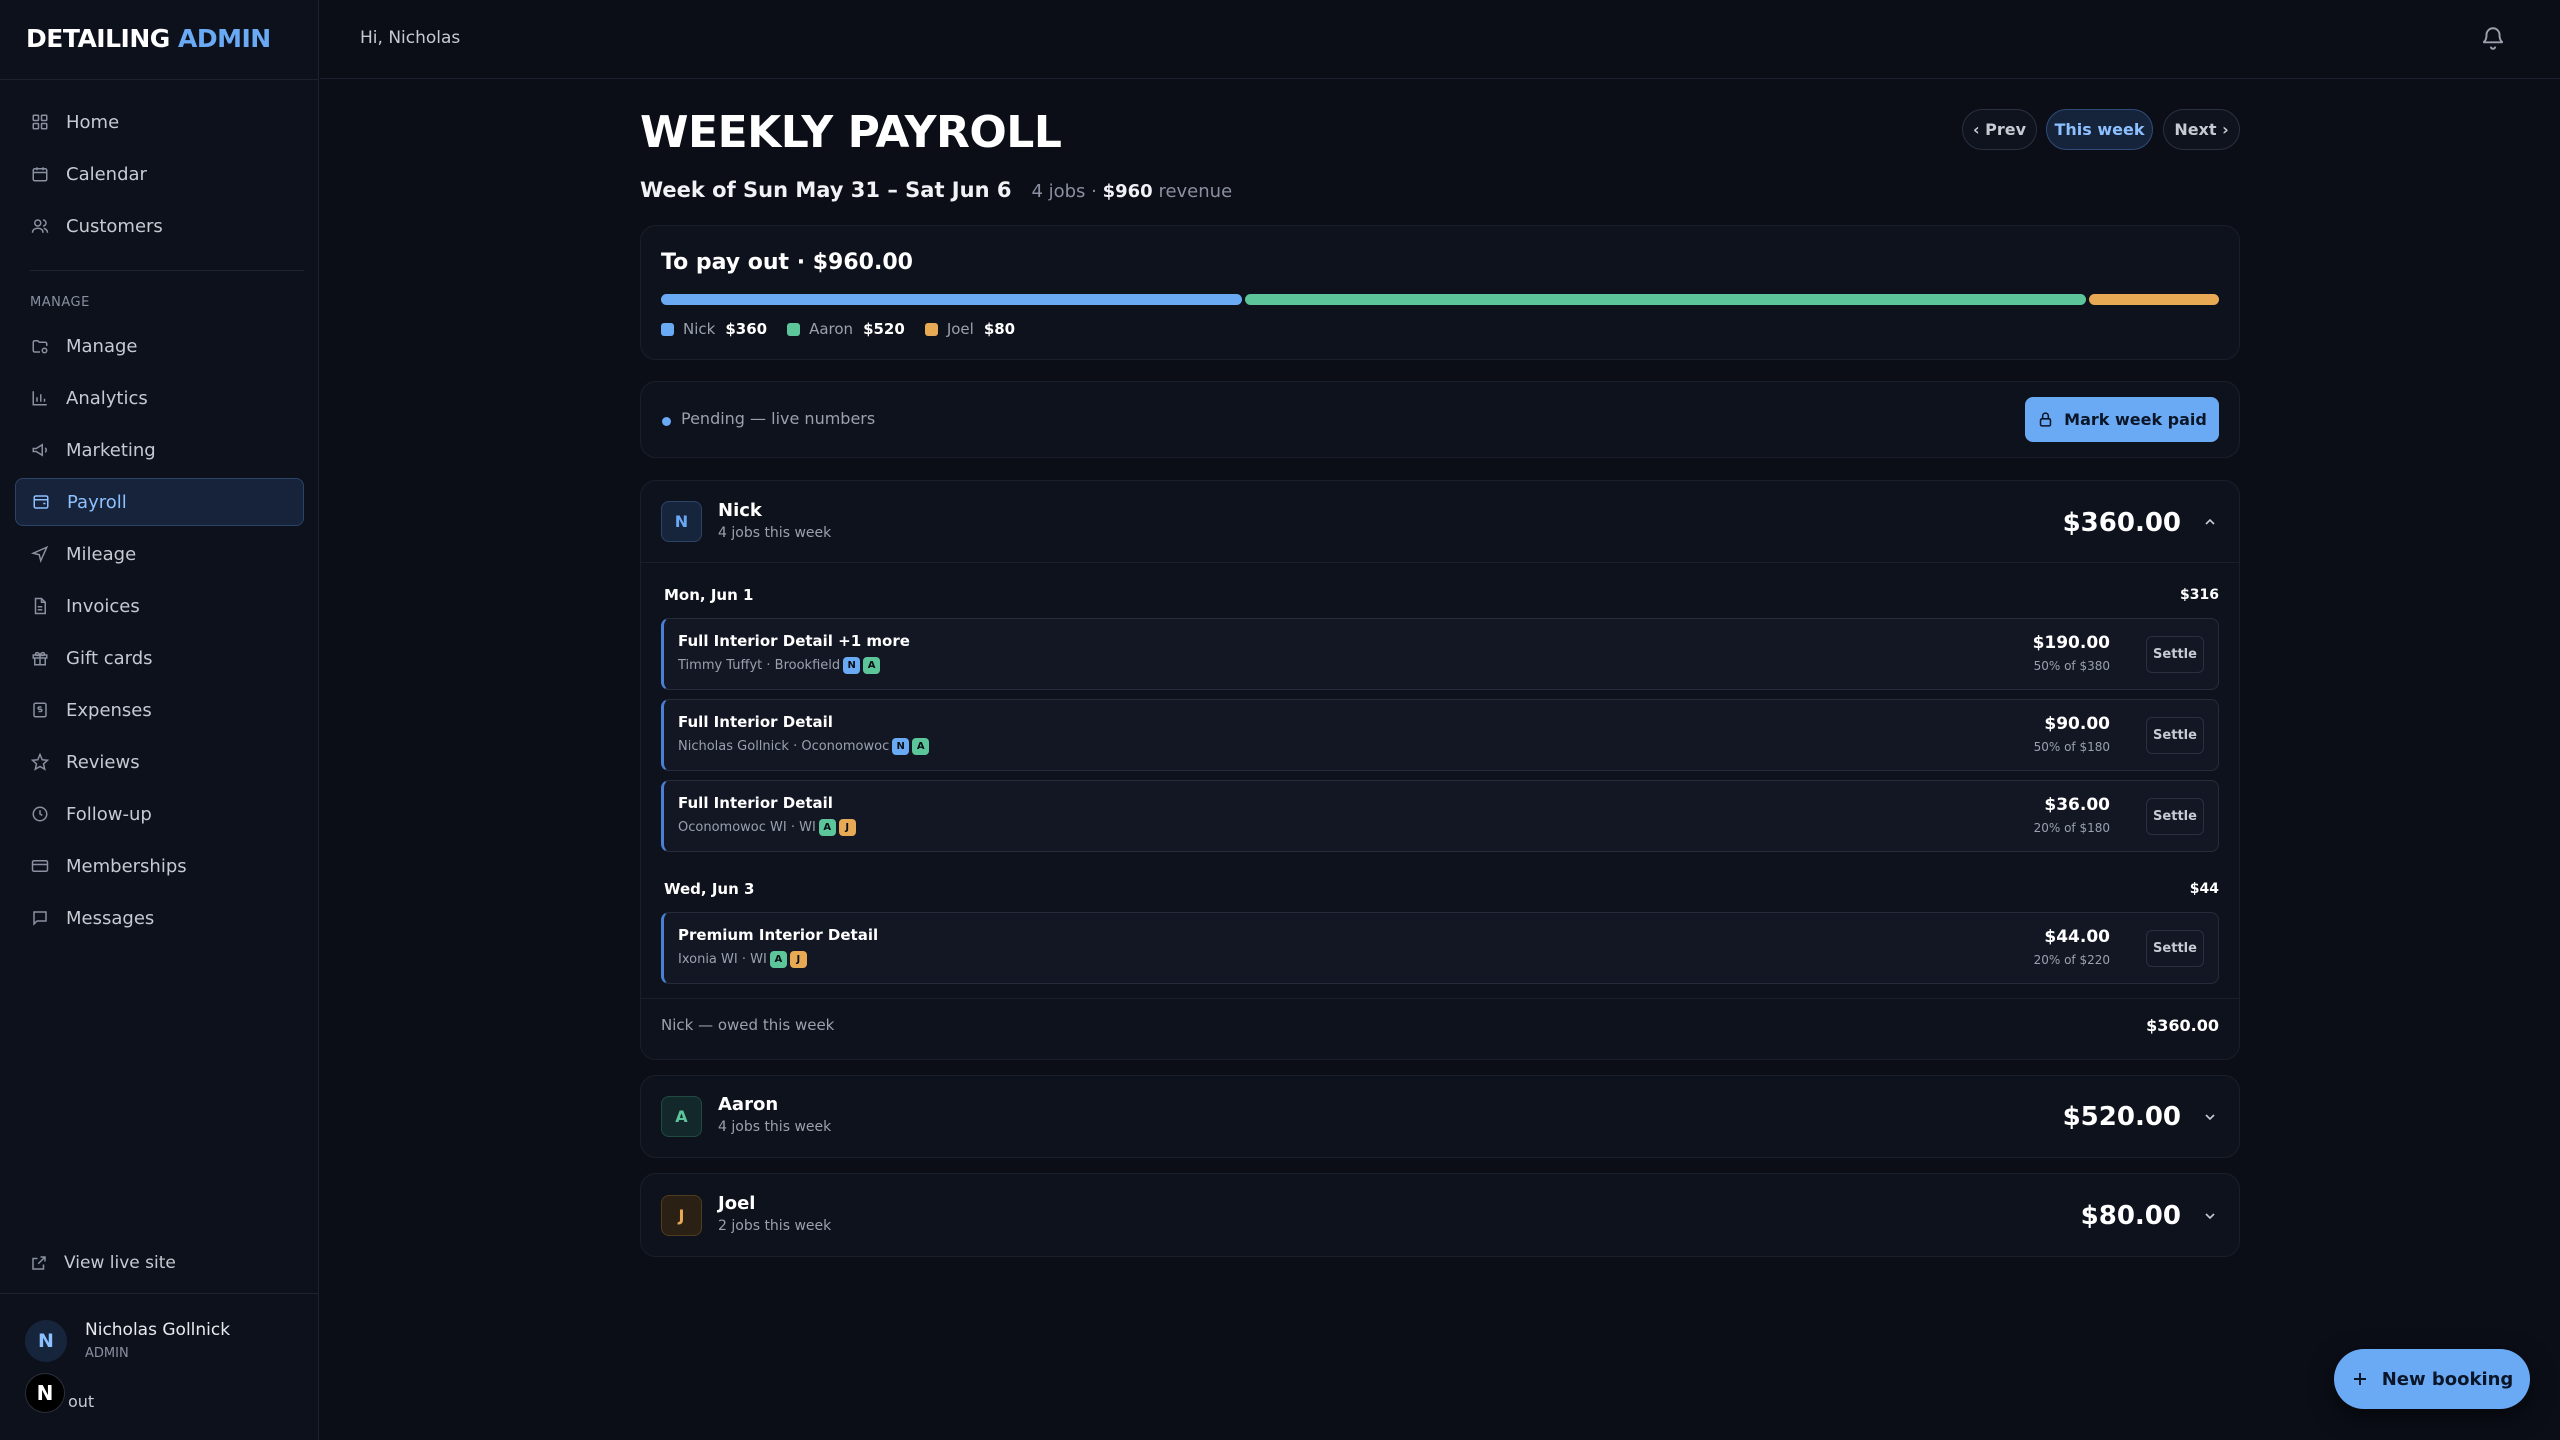 This screenshot has height=1440, width=2560. I want to click on sidebar-item-follow-up: Follow-up, so click(159, 814).